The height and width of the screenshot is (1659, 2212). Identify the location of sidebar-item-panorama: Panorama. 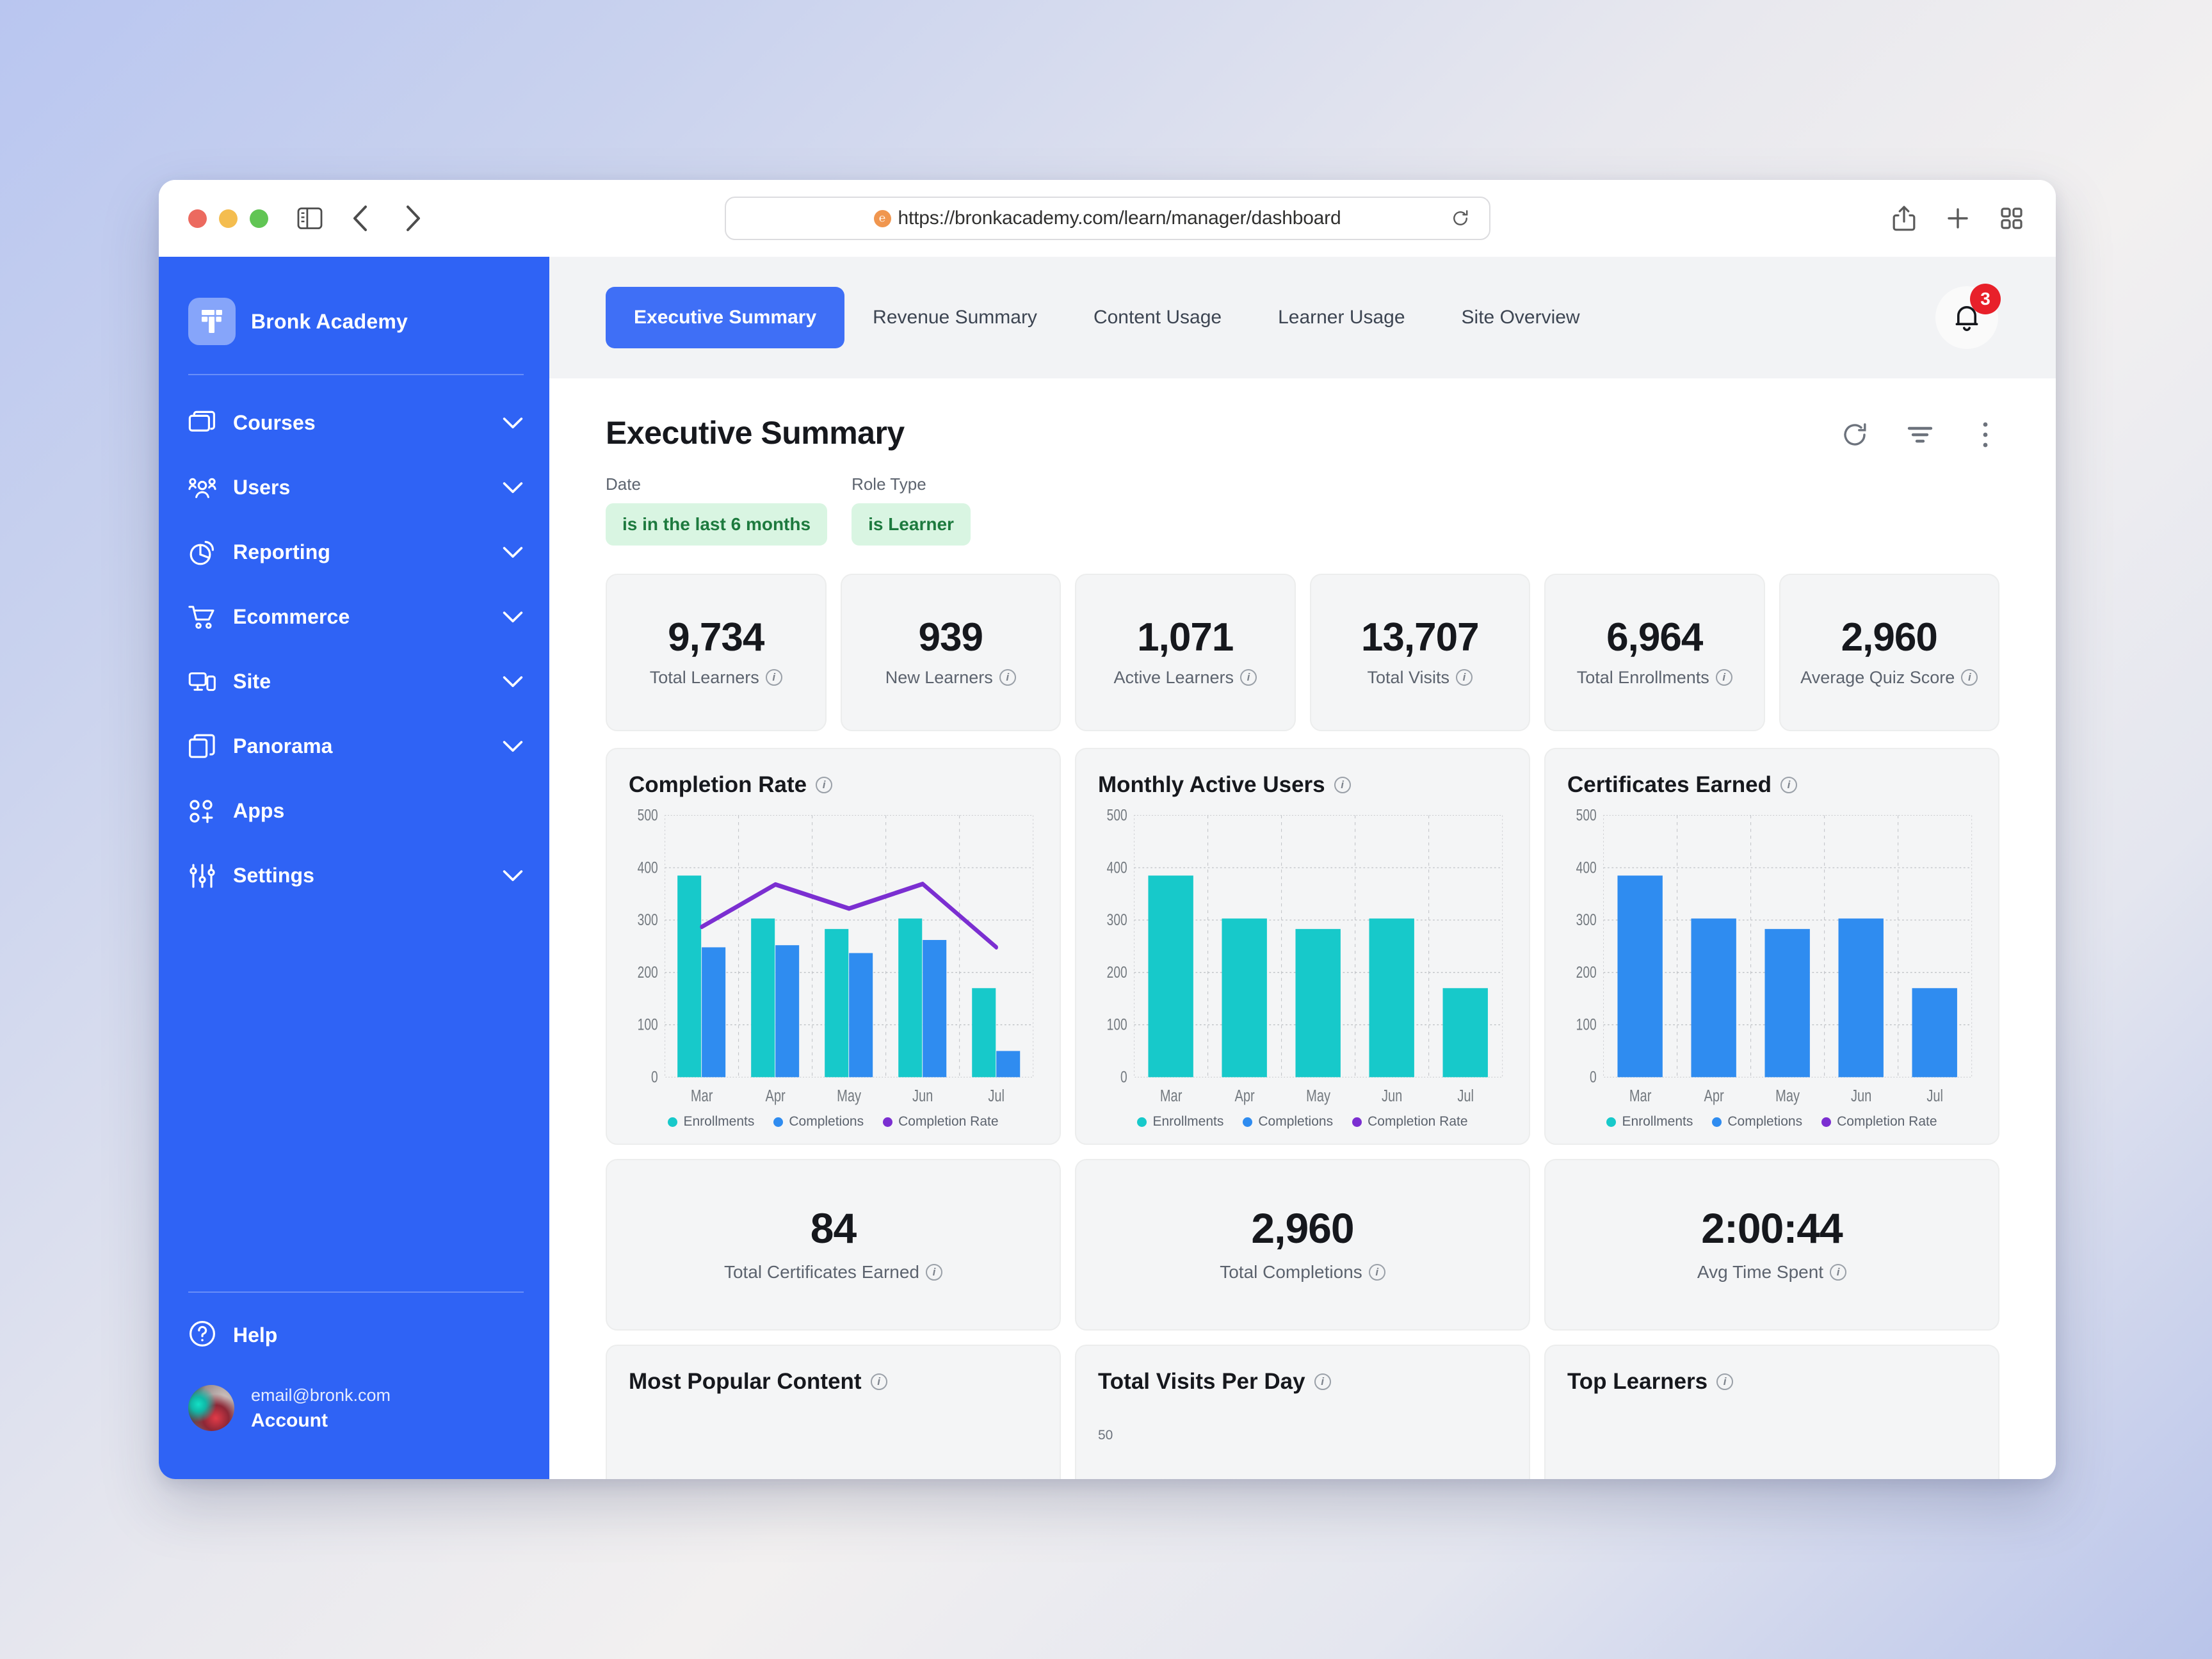
(354, 746).